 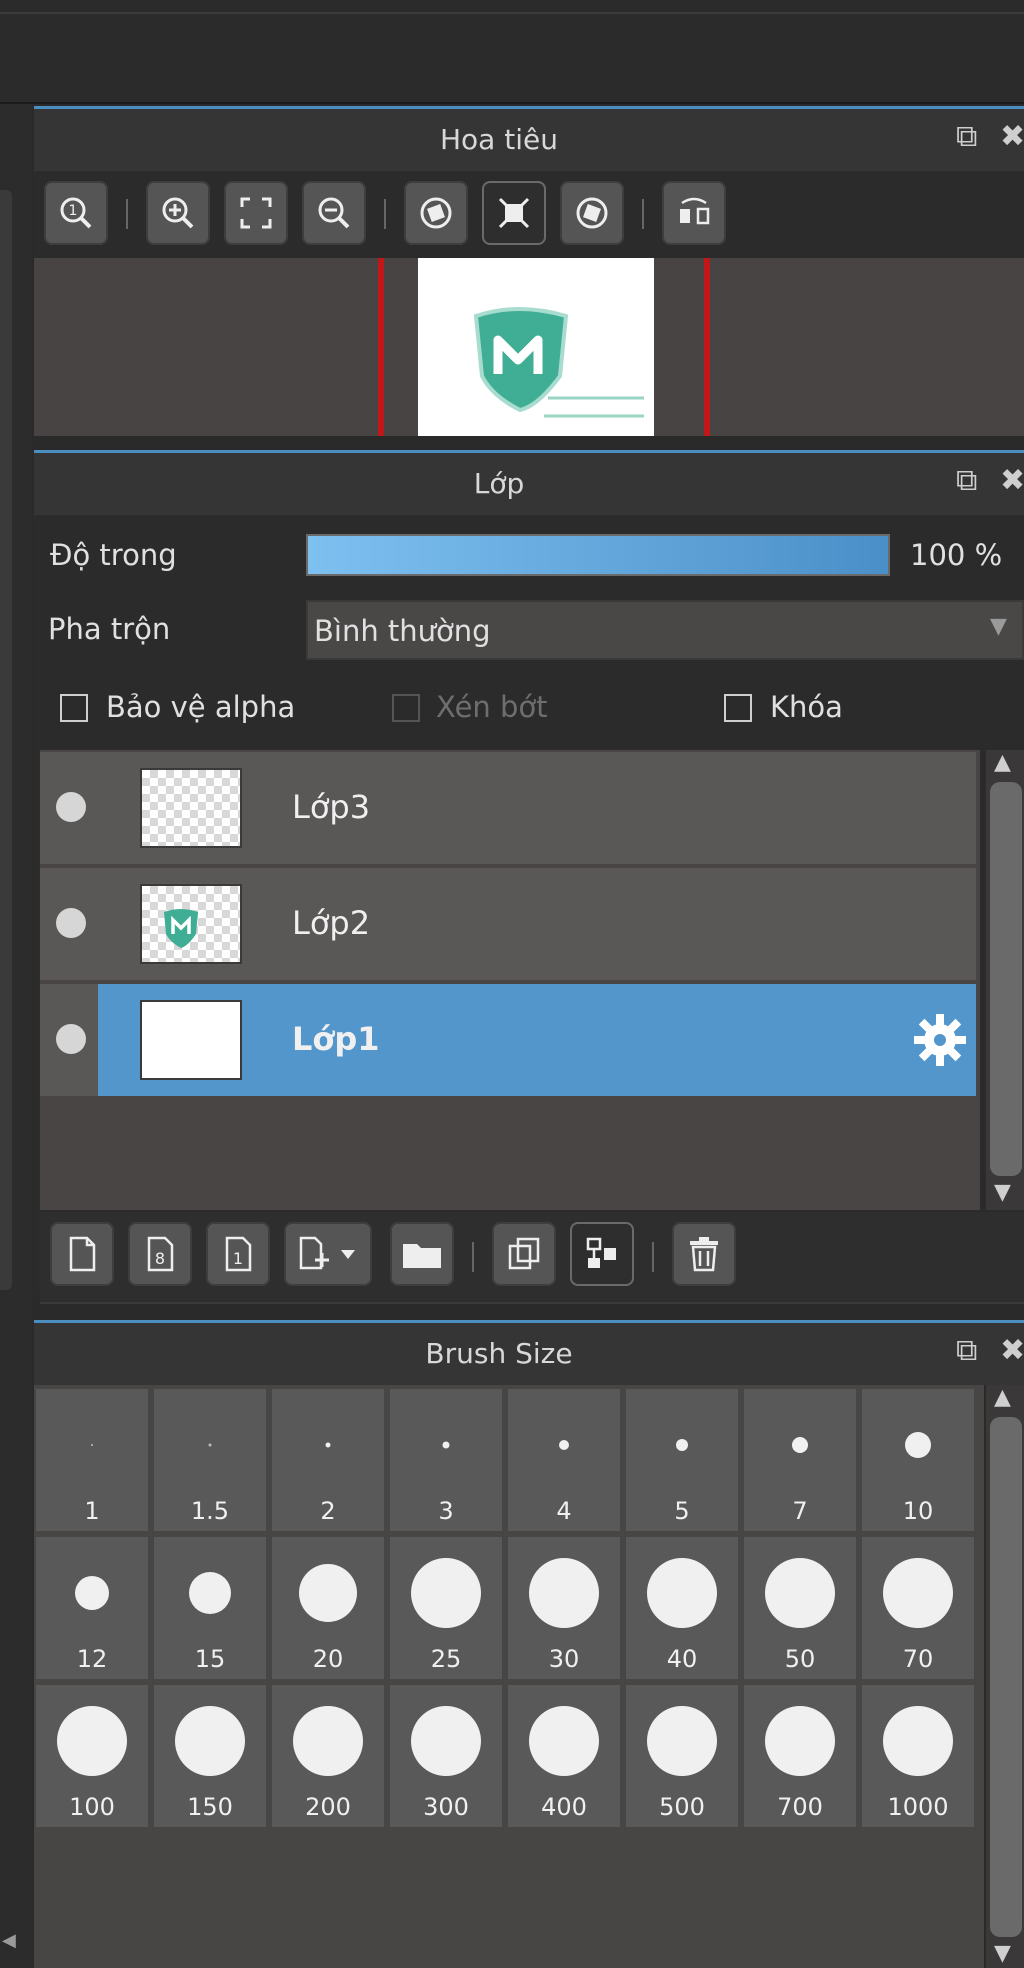 What do you see at coordinates (998, 626) in the screenshot?
I see `chevron-down-icon: ▼` at bounding box center [998, 626].